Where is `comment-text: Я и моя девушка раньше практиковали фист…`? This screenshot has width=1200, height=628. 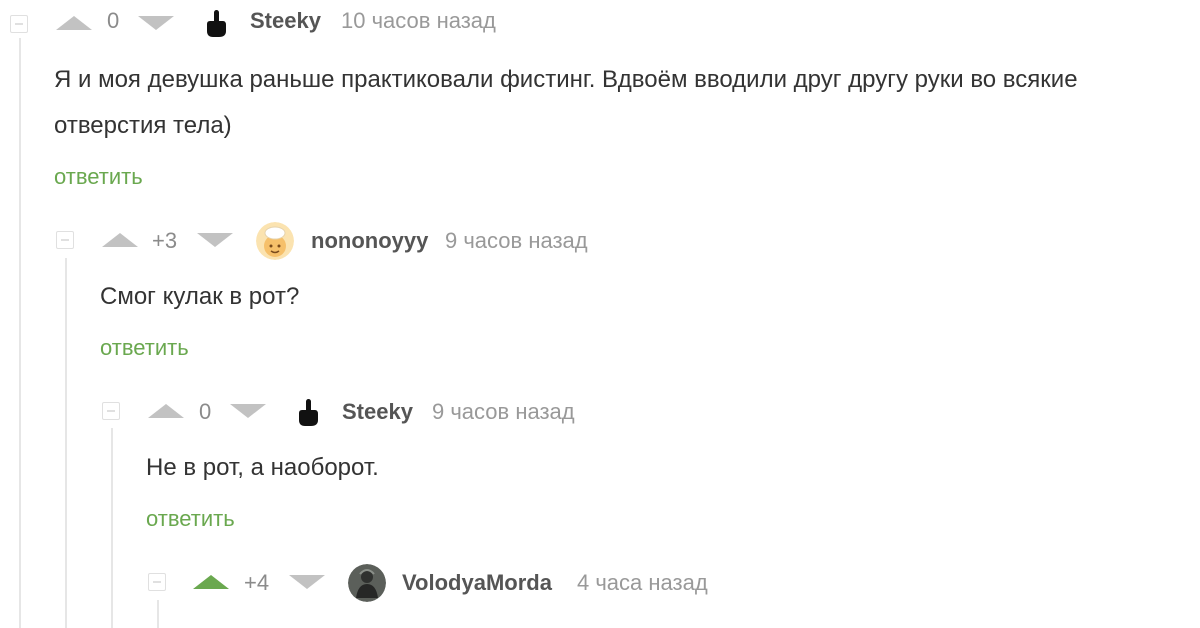 comment-text: Я и моя девушка раньше практиковали фист… is located at coordinates (566, 102).